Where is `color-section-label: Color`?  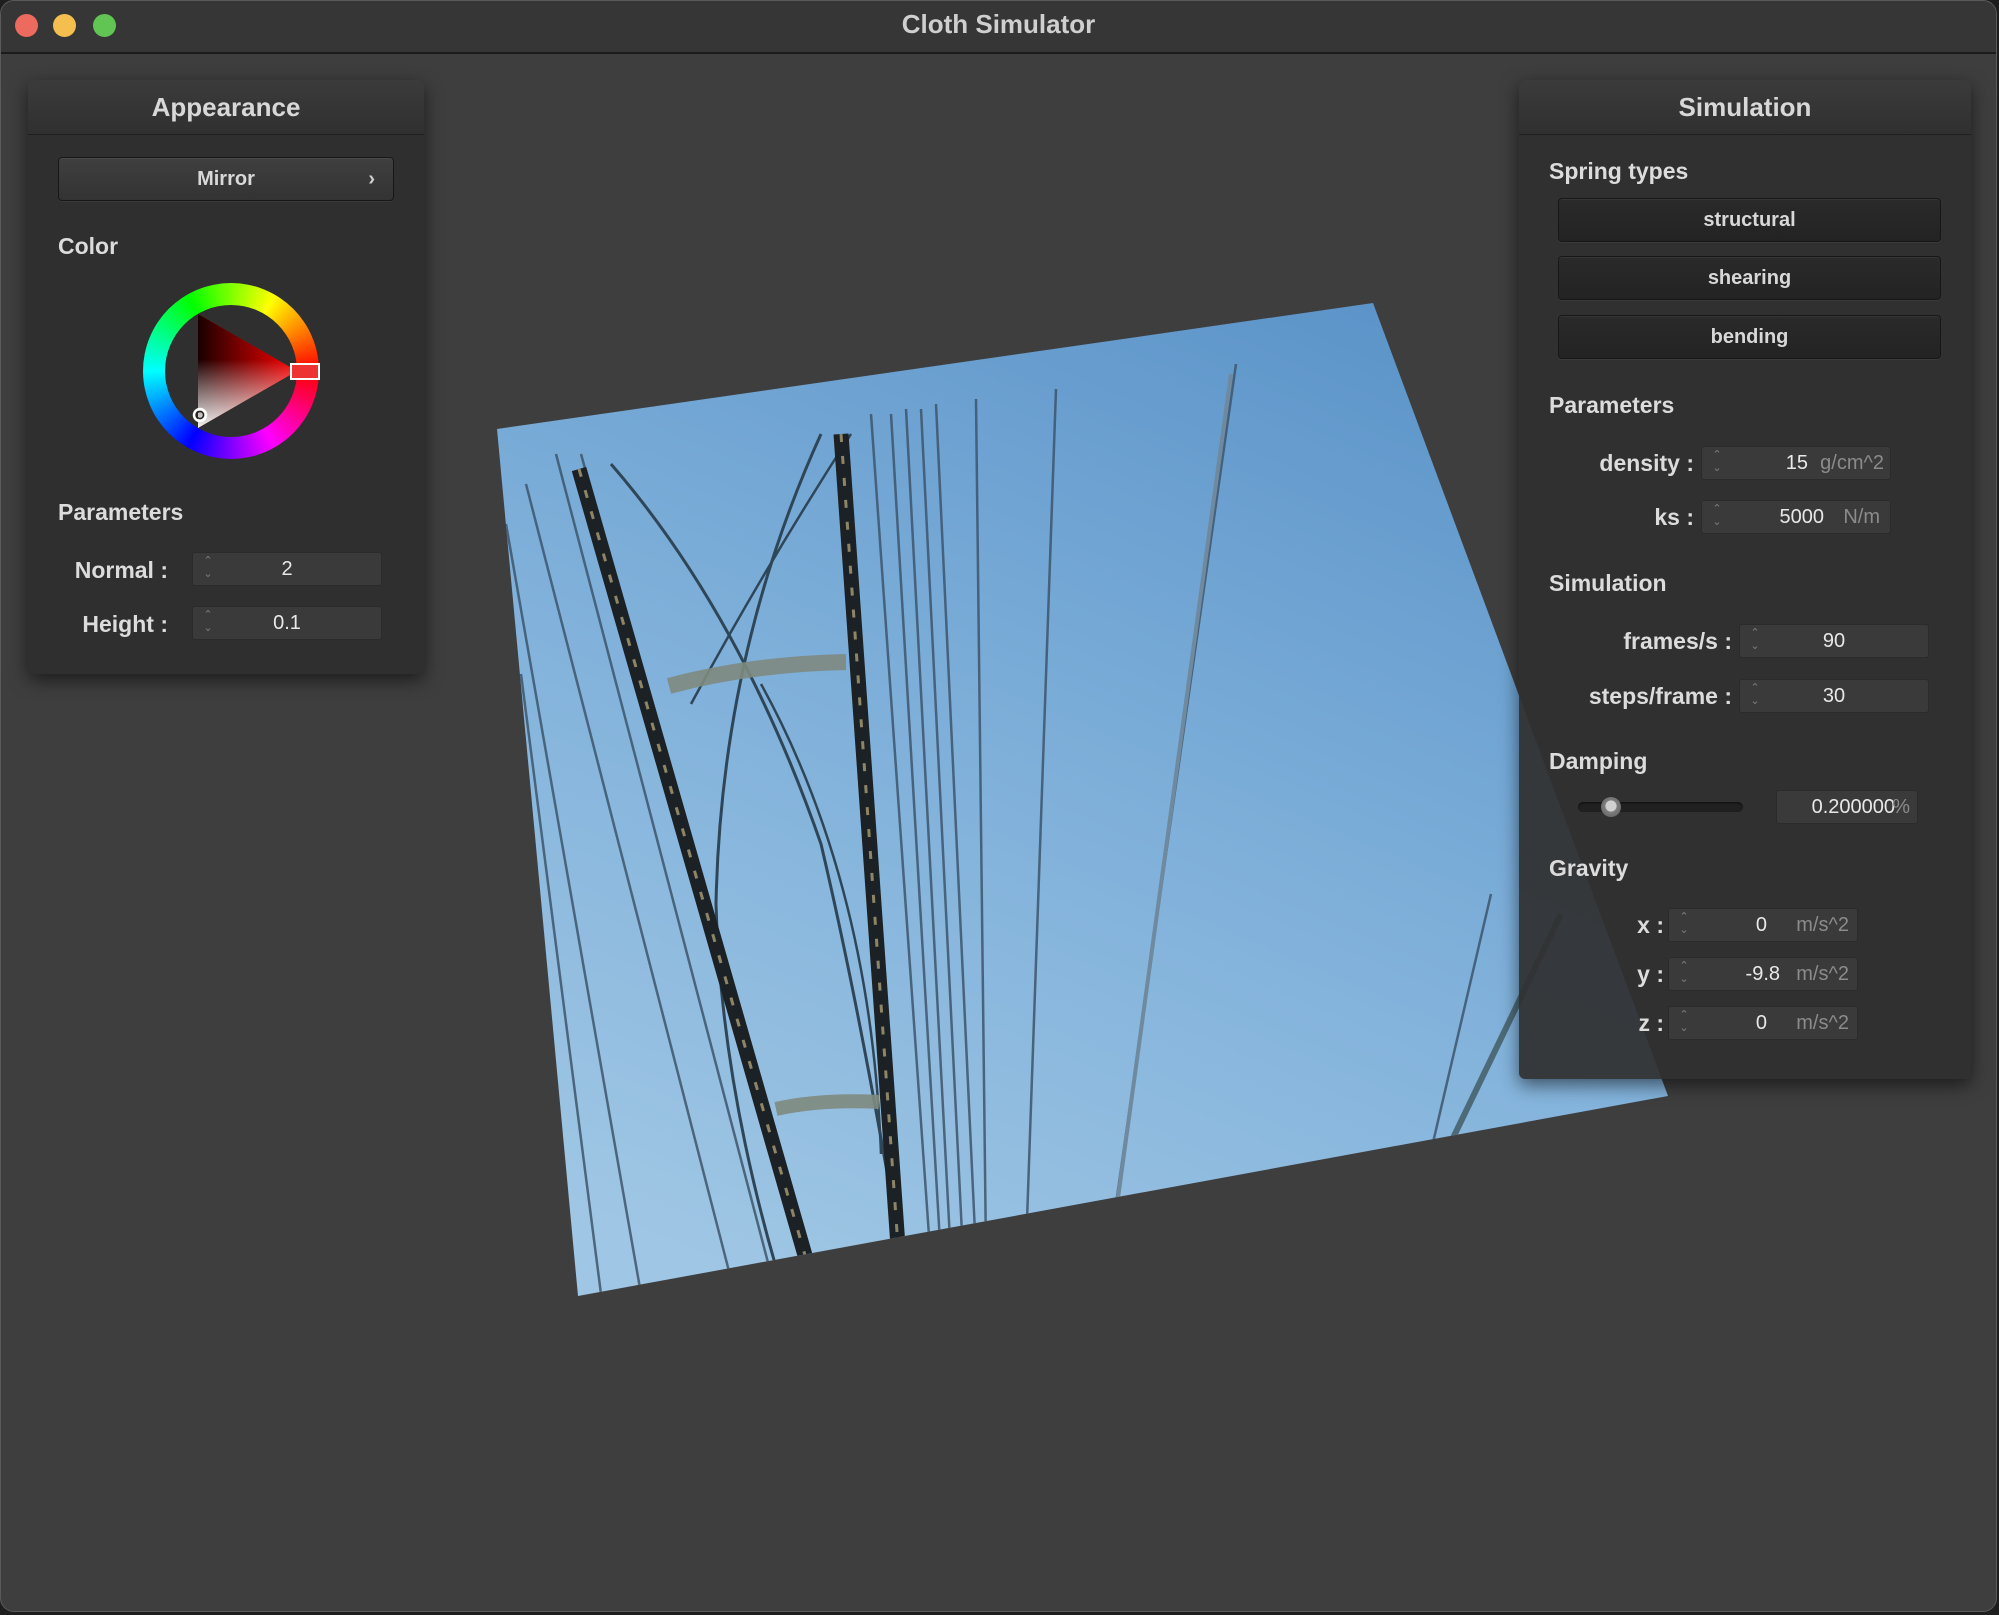
color-section-label: Color is located at coordinates (88, 246).